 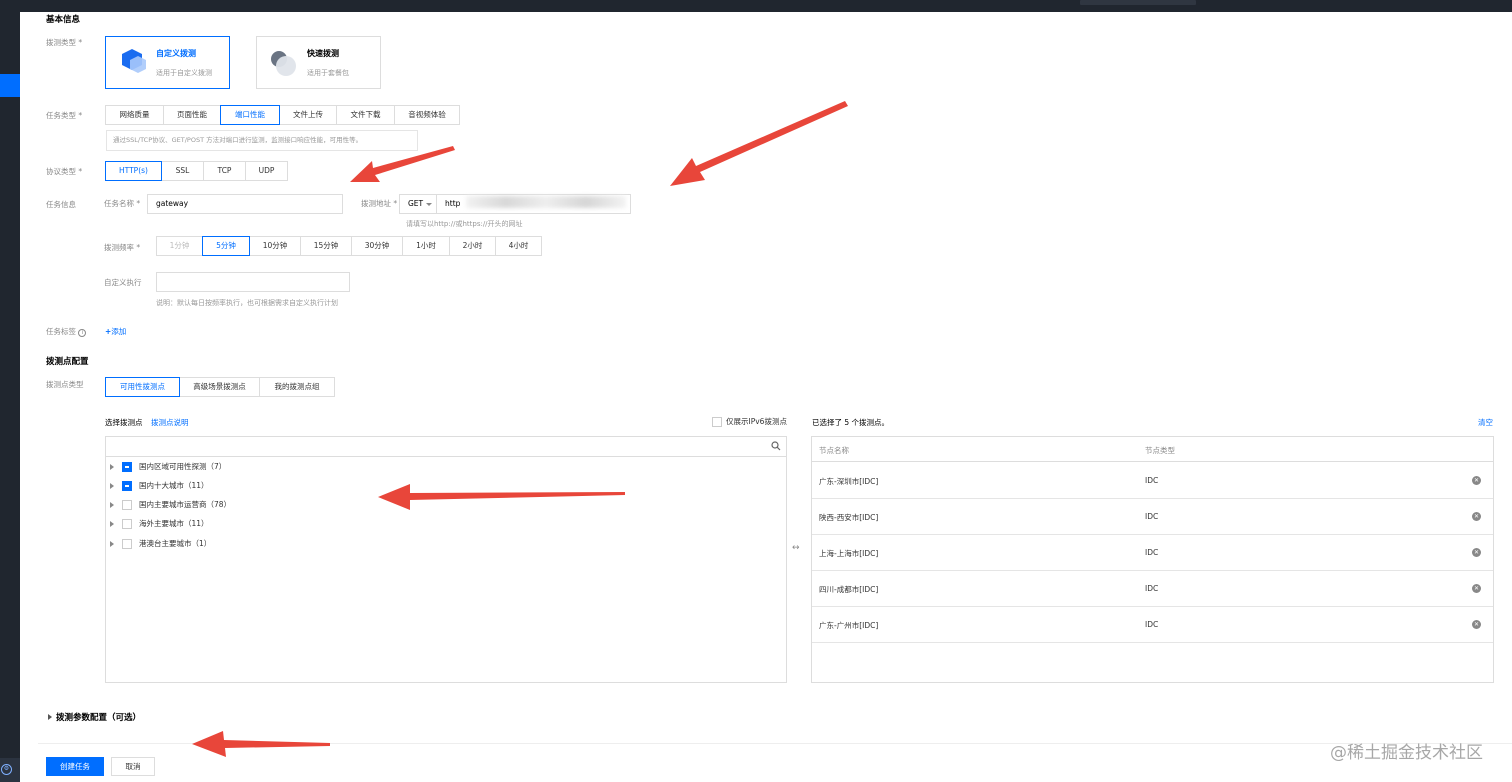 I want to click on protocol-group: HTTP(s) SSL TCP UDP, so click(x=196, y=171).